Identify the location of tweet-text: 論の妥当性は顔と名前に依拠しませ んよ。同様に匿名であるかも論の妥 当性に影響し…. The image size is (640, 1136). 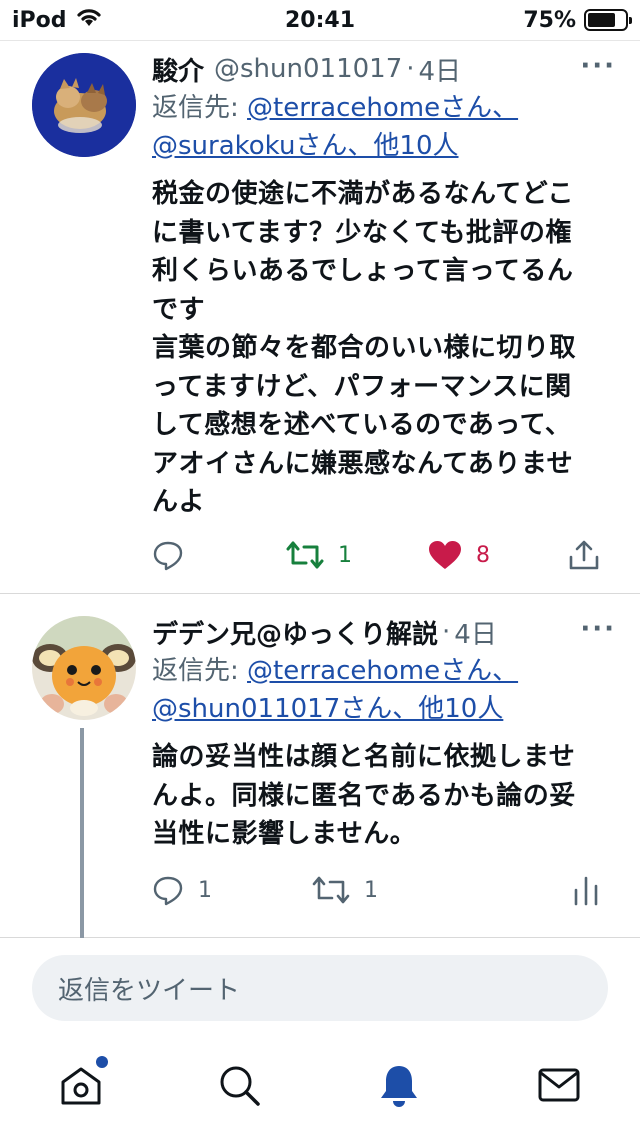
(364, 795).